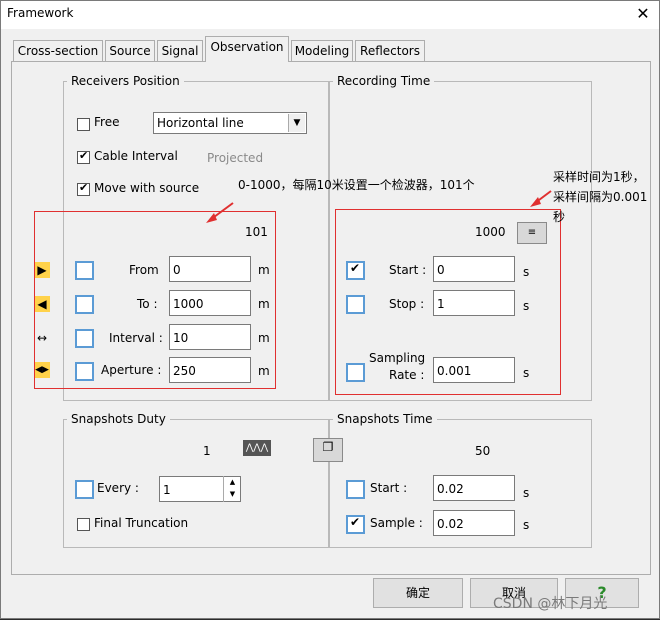 The width and height of the screenshot is (660, 620). I want to click on every-spinner: ▲ ▼, so click(232, 489).